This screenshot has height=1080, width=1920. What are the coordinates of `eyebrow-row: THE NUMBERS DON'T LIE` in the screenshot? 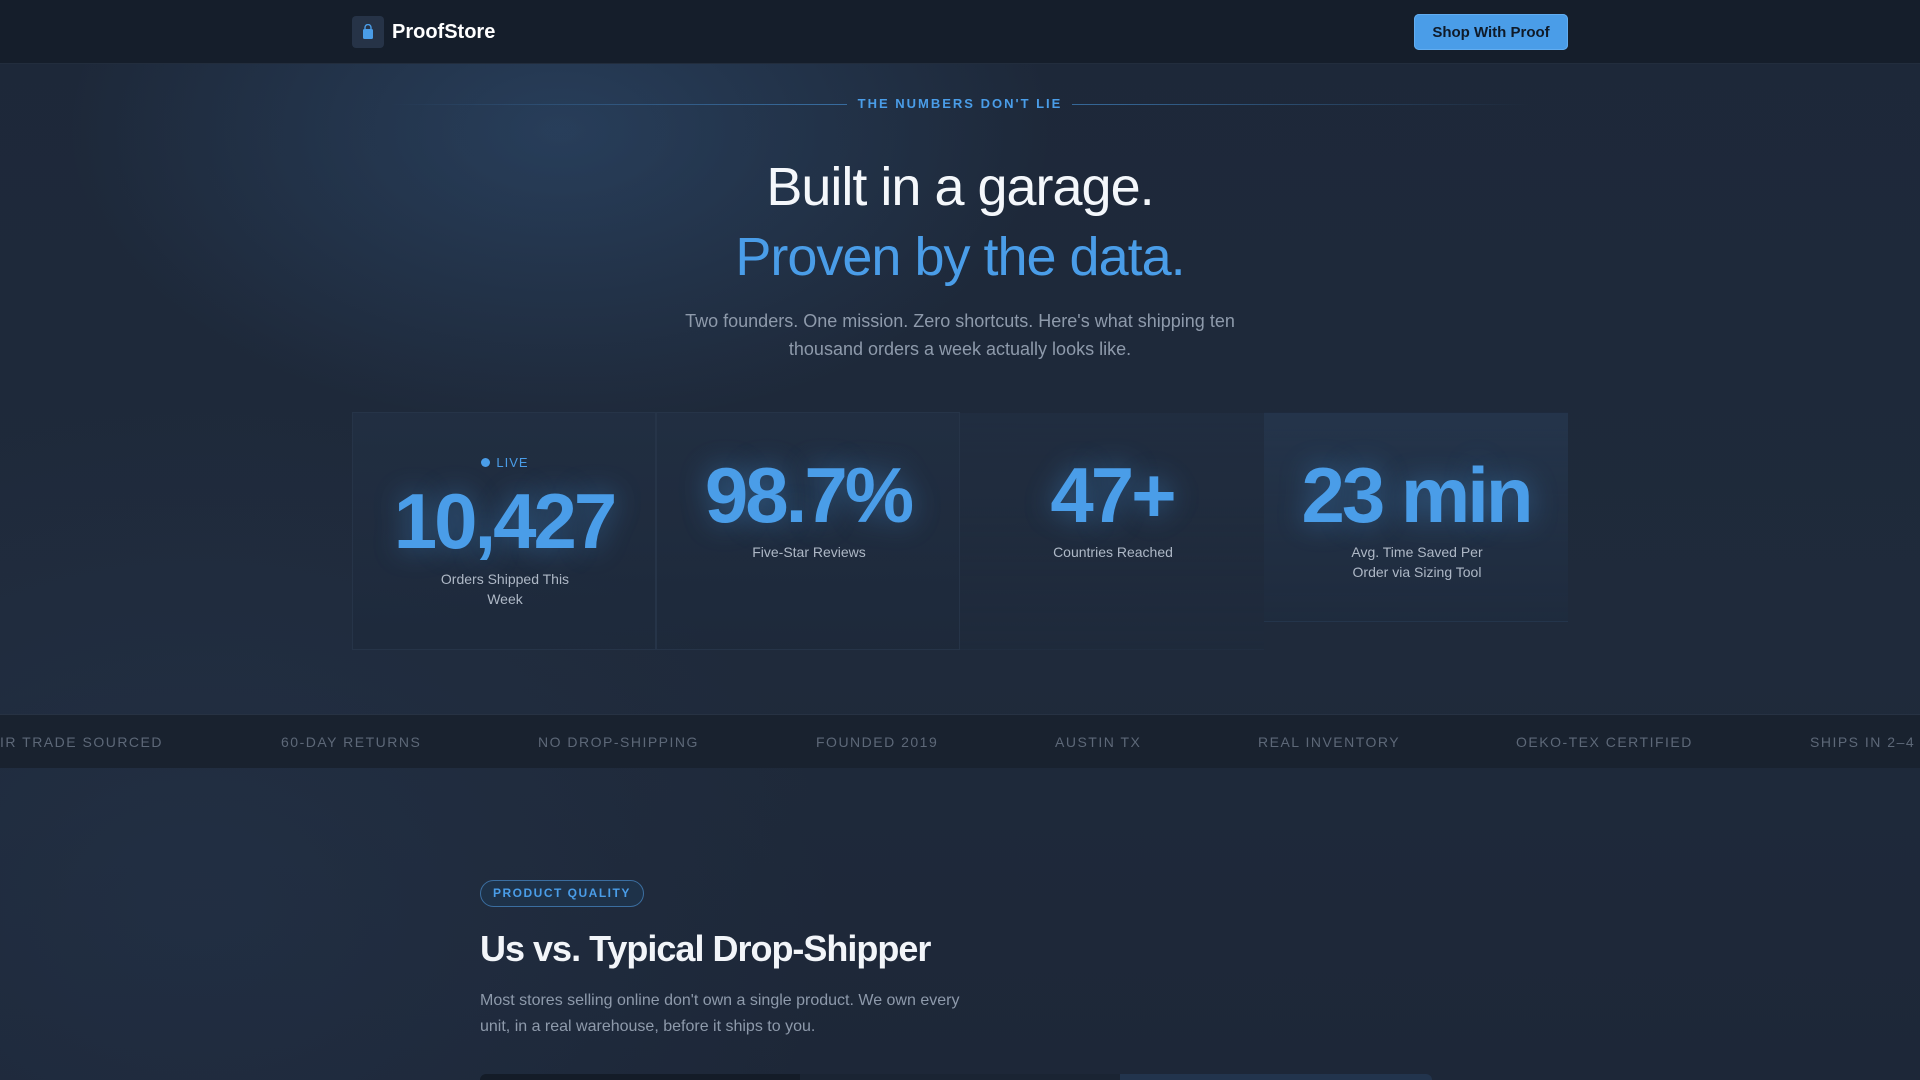 It's located at (960, 104).